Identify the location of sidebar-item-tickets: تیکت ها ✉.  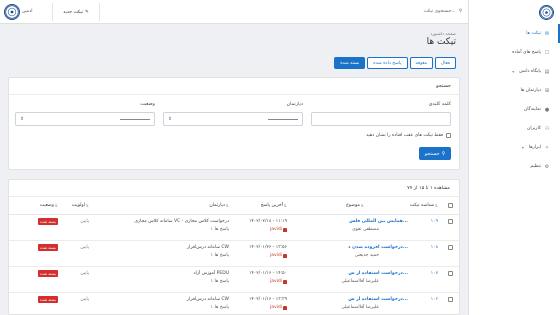
(514, 33).